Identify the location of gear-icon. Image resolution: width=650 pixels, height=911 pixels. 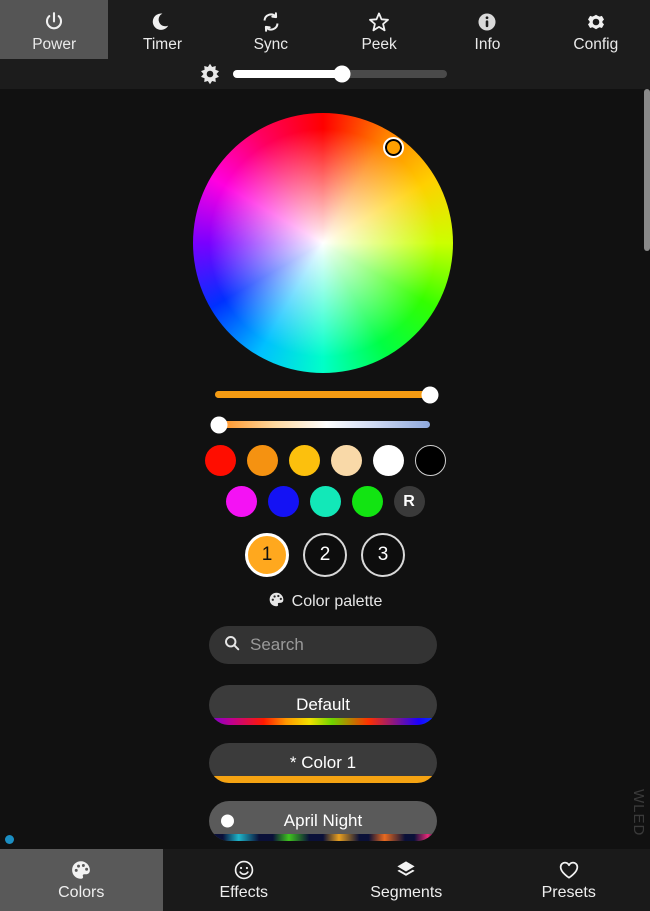
(596, 22).